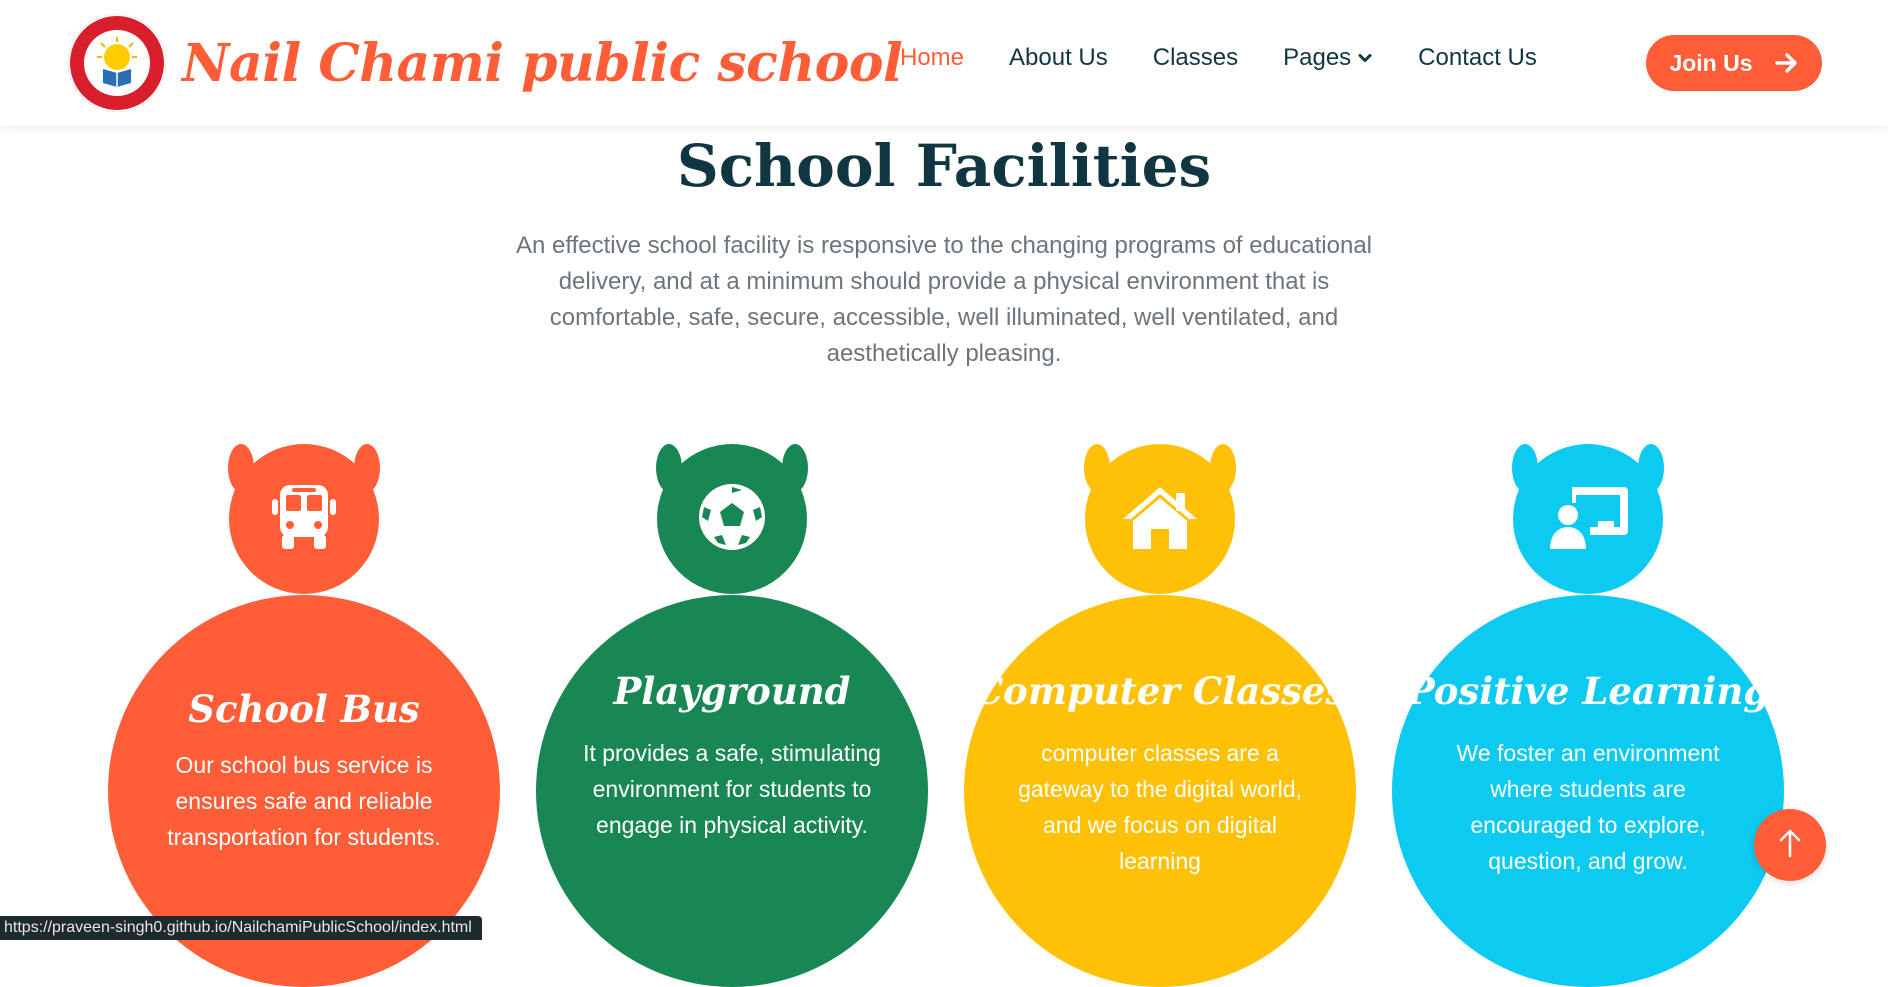 The image size is (1888, 987). I want to click on nav-item-pages-label: Pages, so click(1317, 57).